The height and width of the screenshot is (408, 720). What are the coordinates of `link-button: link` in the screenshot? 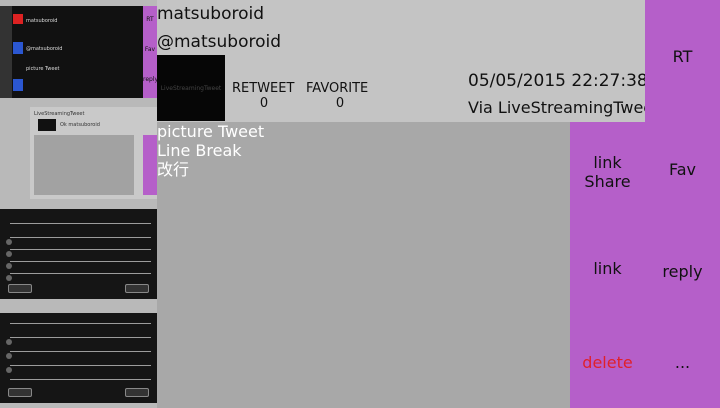 It's located at (607, 268).